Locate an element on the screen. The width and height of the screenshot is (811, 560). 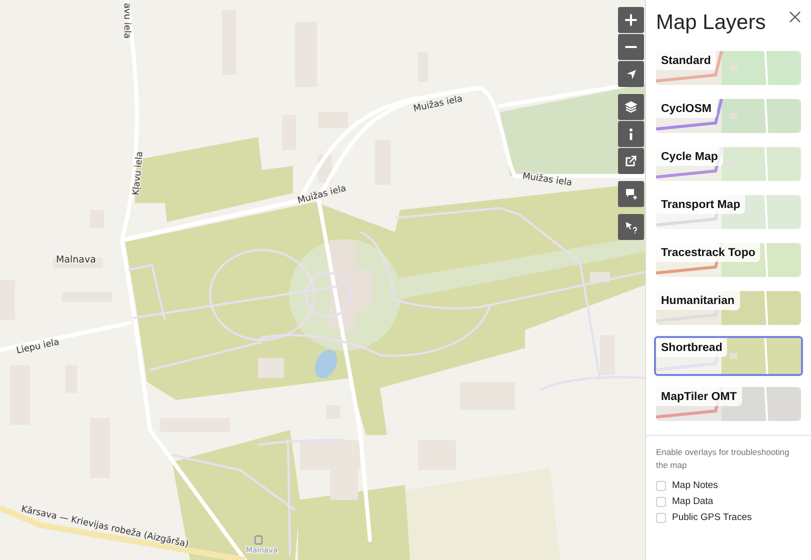
layer-option: Transport Map is located at coordinates (728, 212).